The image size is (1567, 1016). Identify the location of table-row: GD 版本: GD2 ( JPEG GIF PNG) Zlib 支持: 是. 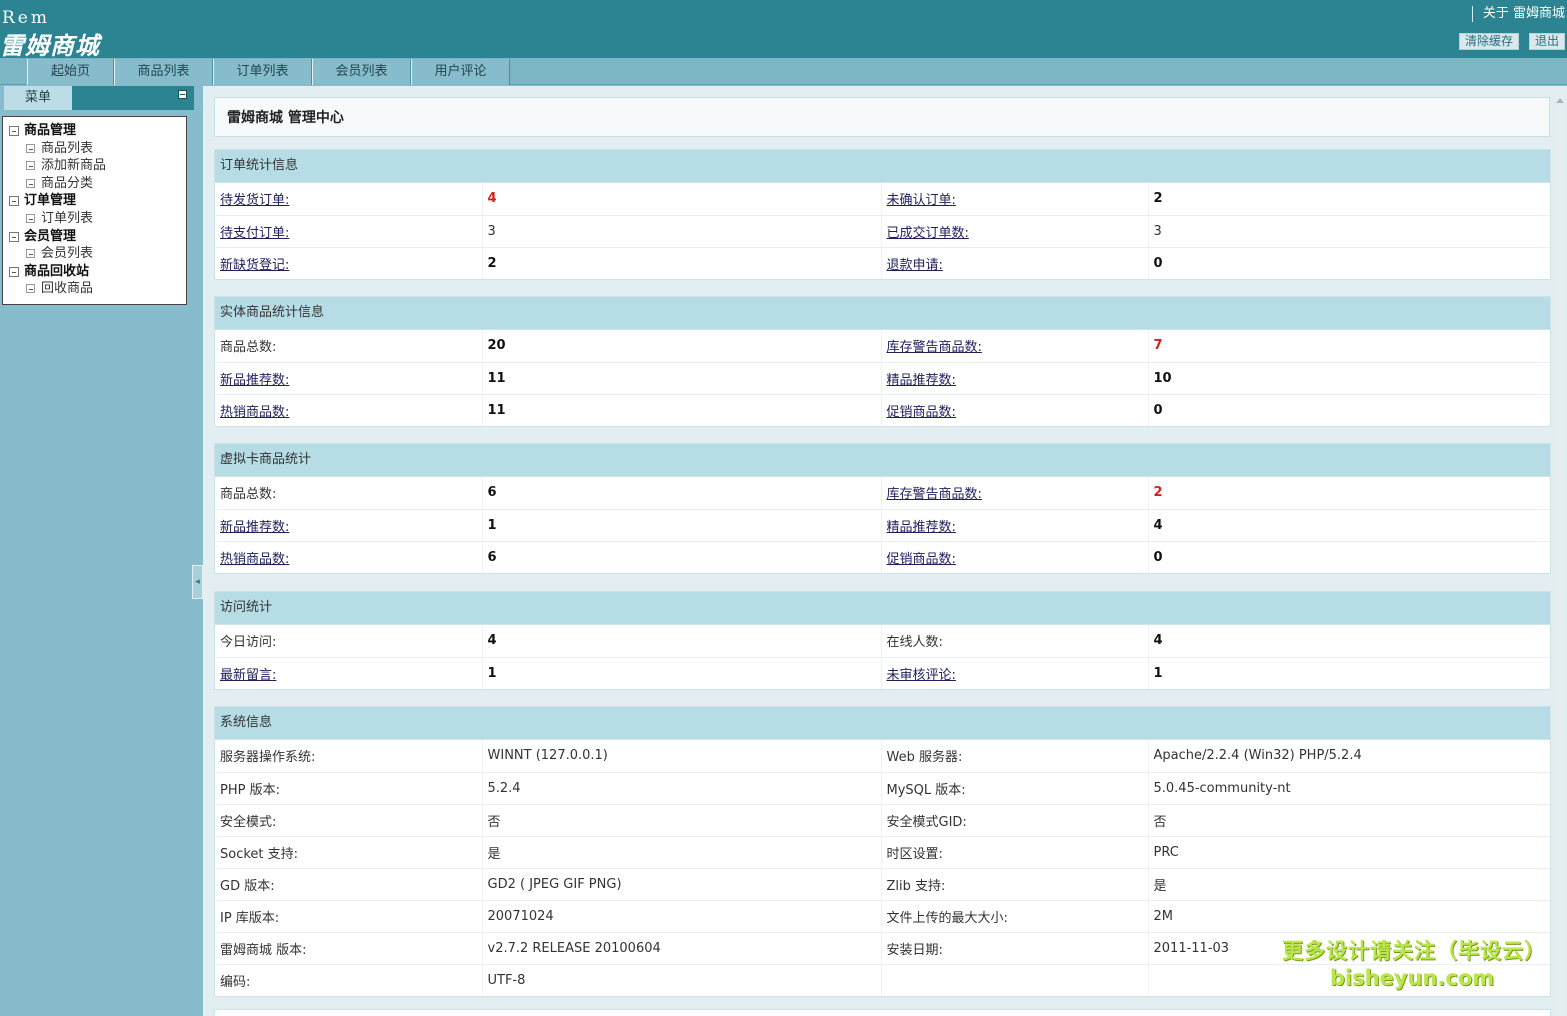
(882, 884).